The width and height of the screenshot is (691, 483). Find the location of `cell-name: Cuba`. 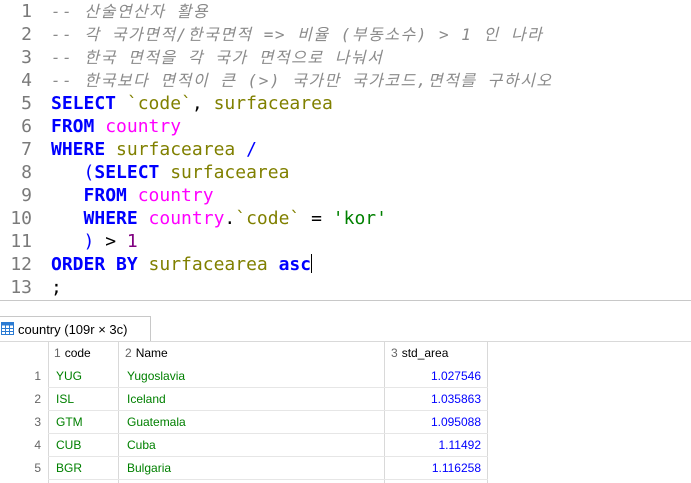

cell-name: Cuba is located at coordinates (141, 445).